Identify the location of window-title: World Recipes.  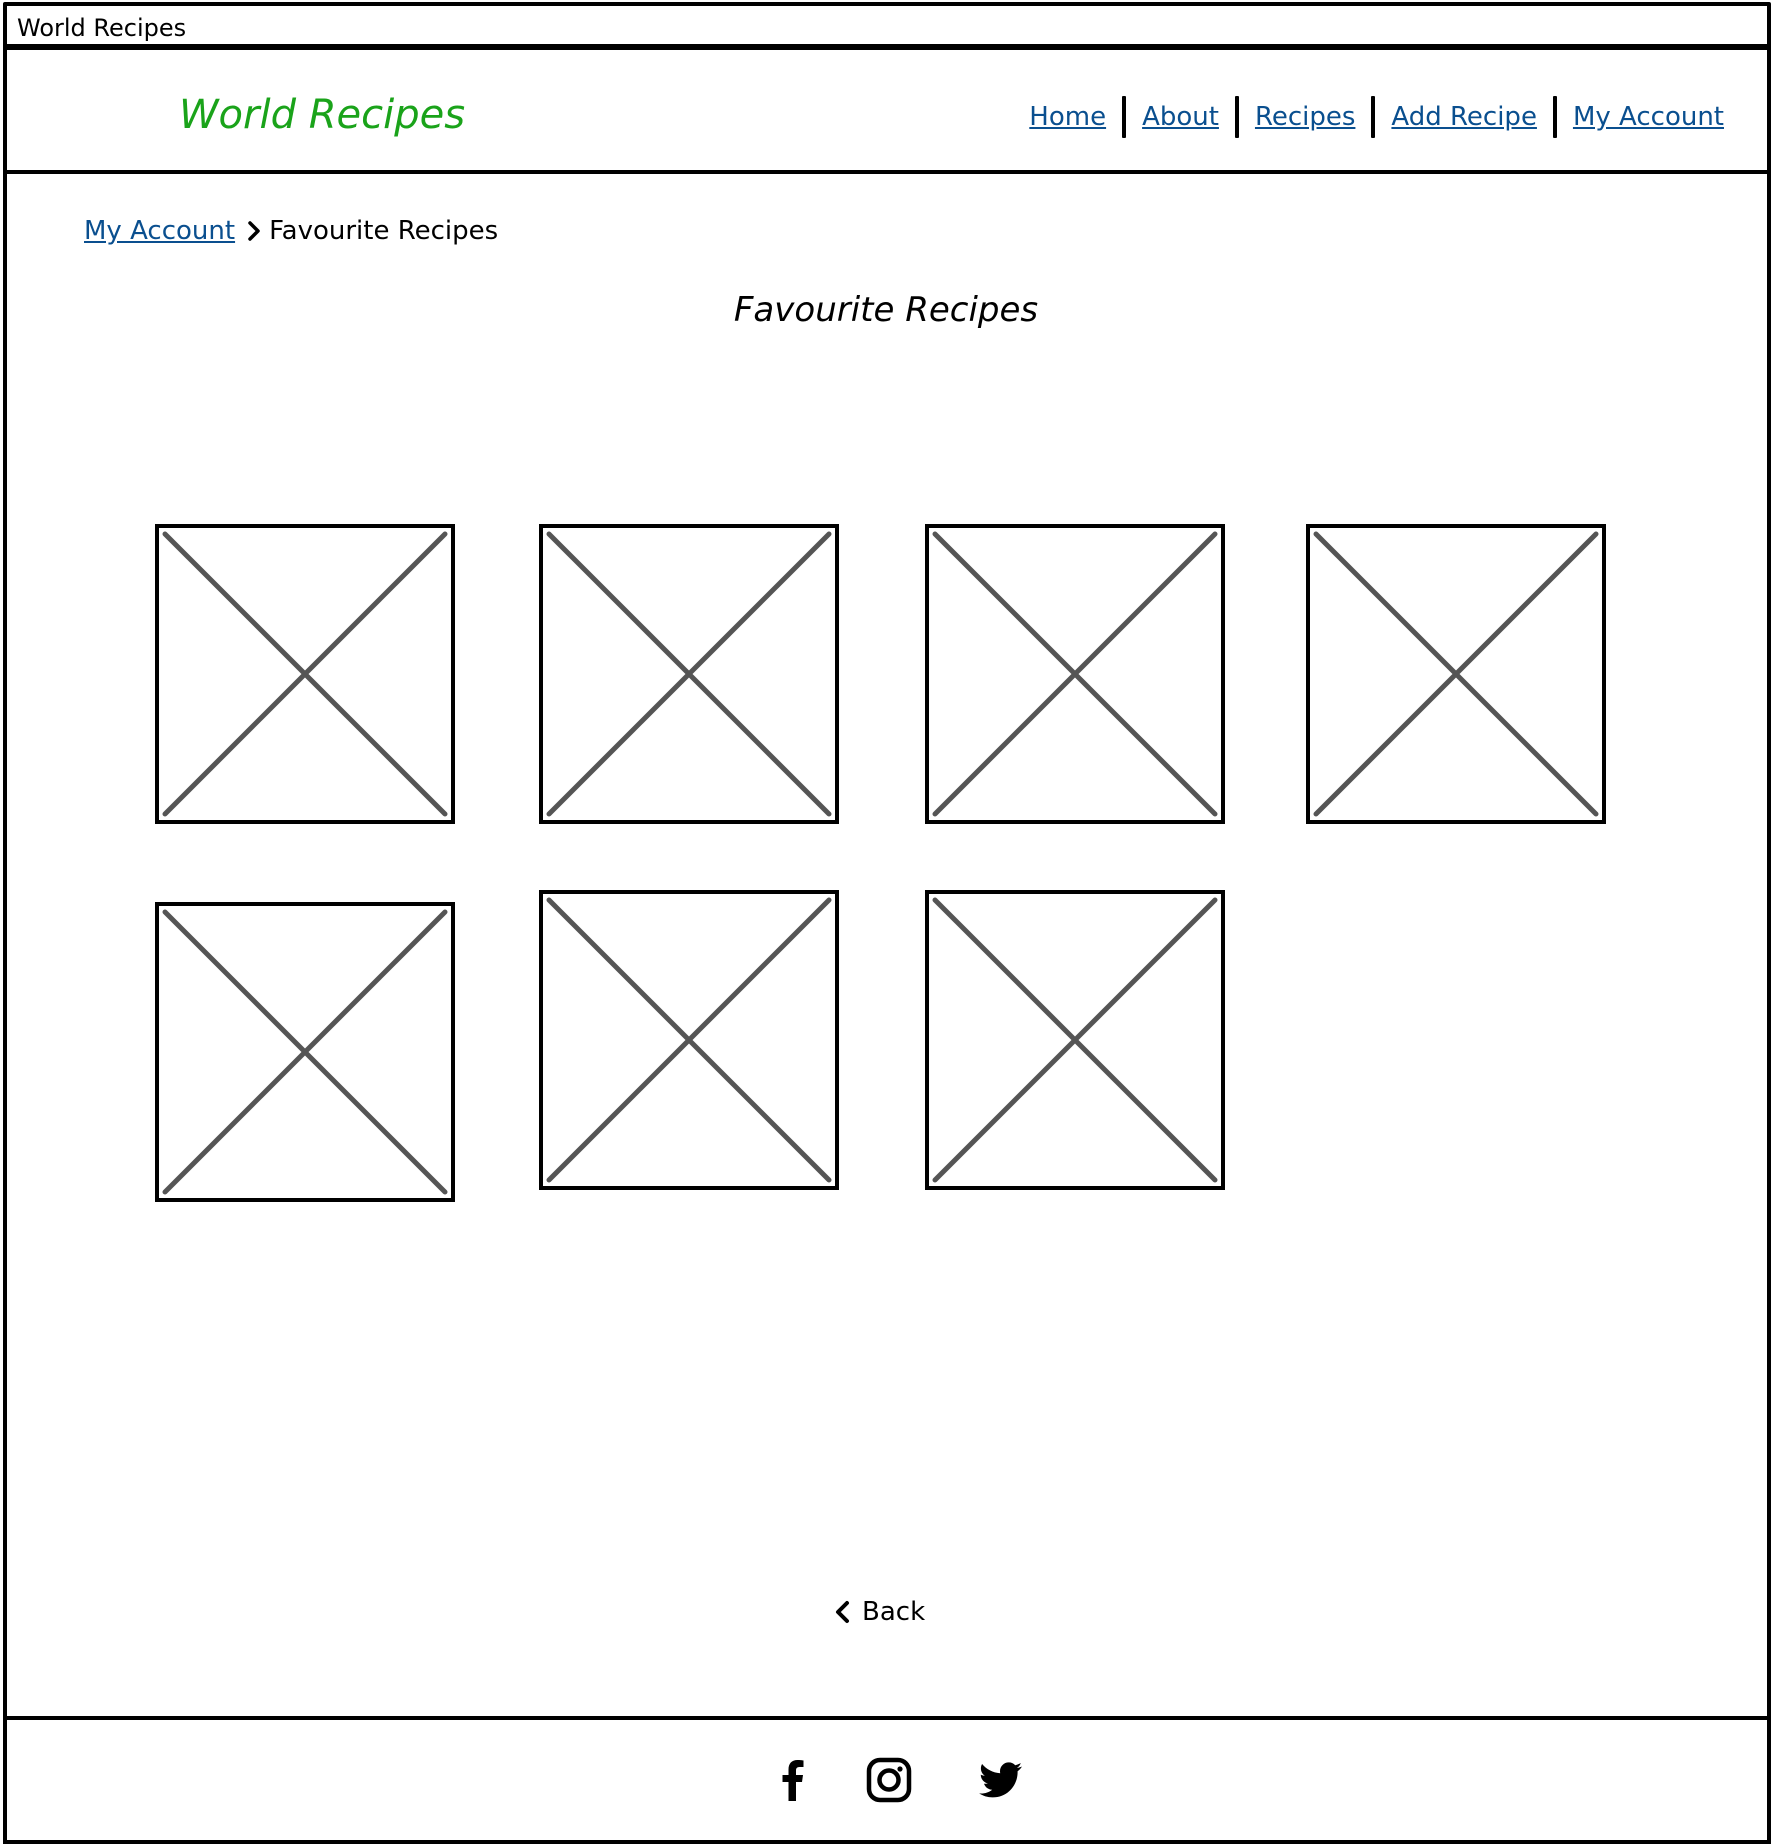
(102, 28).